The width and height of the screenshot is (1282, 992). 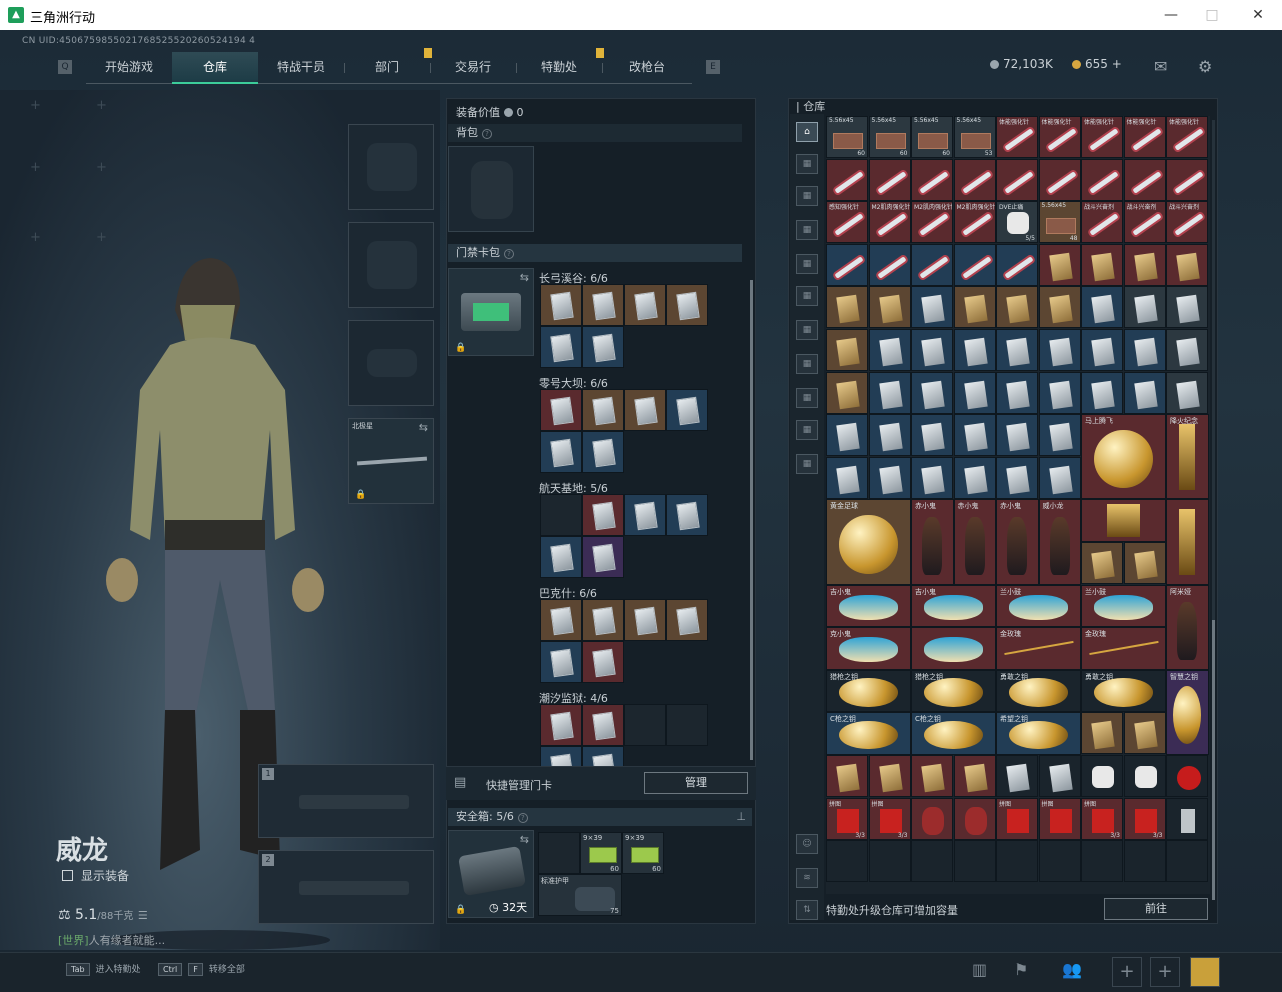 I want to click on safe-box: ⇆ ◷ 32天 🔒, so click(x=491, y=874).